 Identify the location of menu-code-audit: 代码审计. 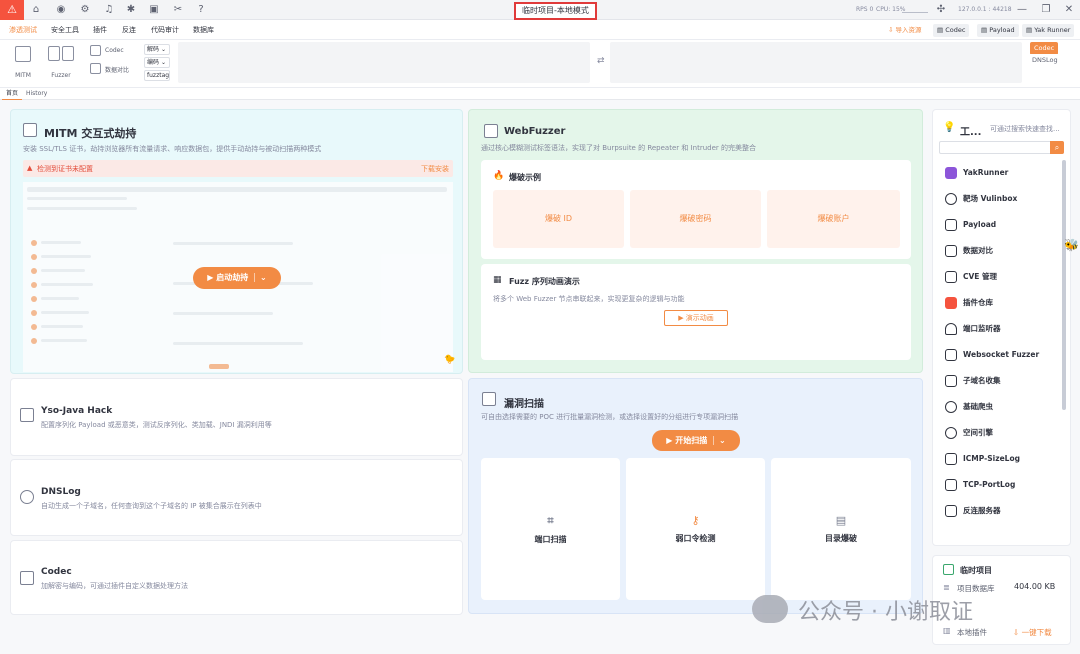
(165, 30).